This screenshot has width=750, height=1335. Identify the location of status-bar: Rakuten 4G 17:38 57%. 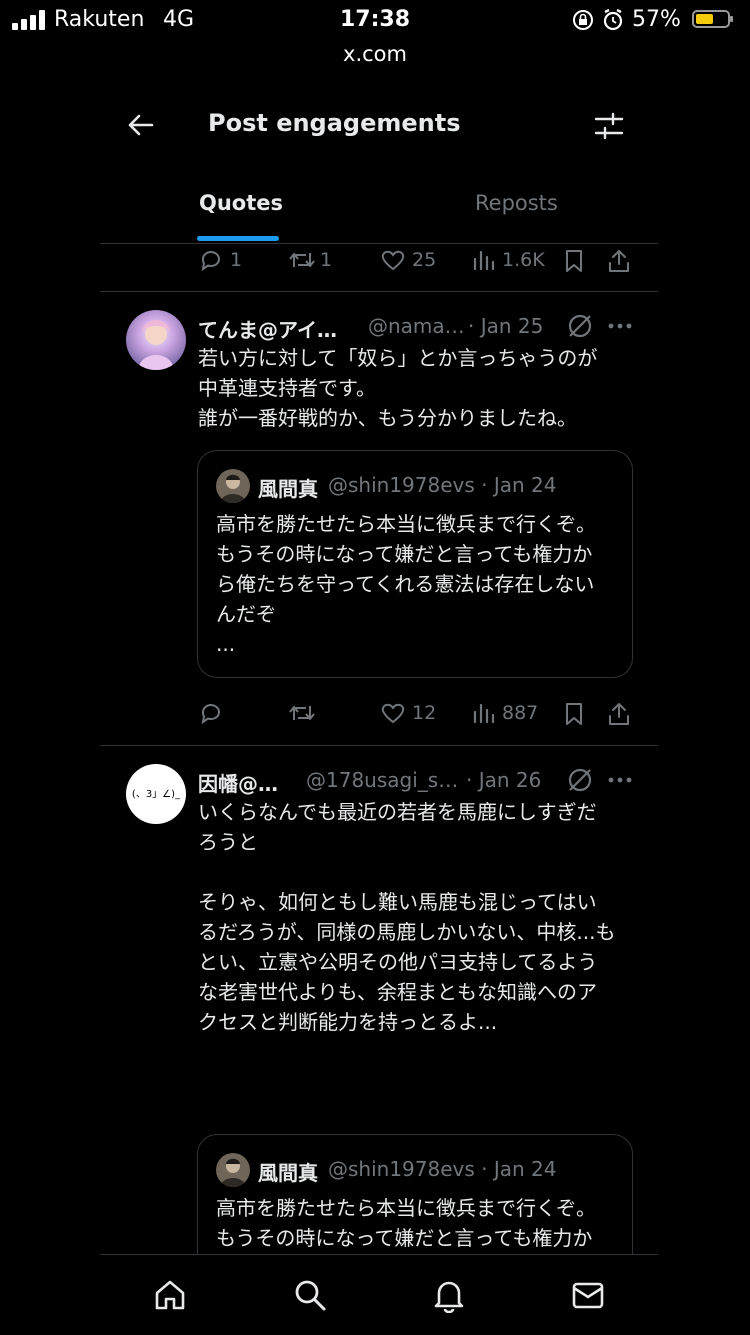
(375, 20).